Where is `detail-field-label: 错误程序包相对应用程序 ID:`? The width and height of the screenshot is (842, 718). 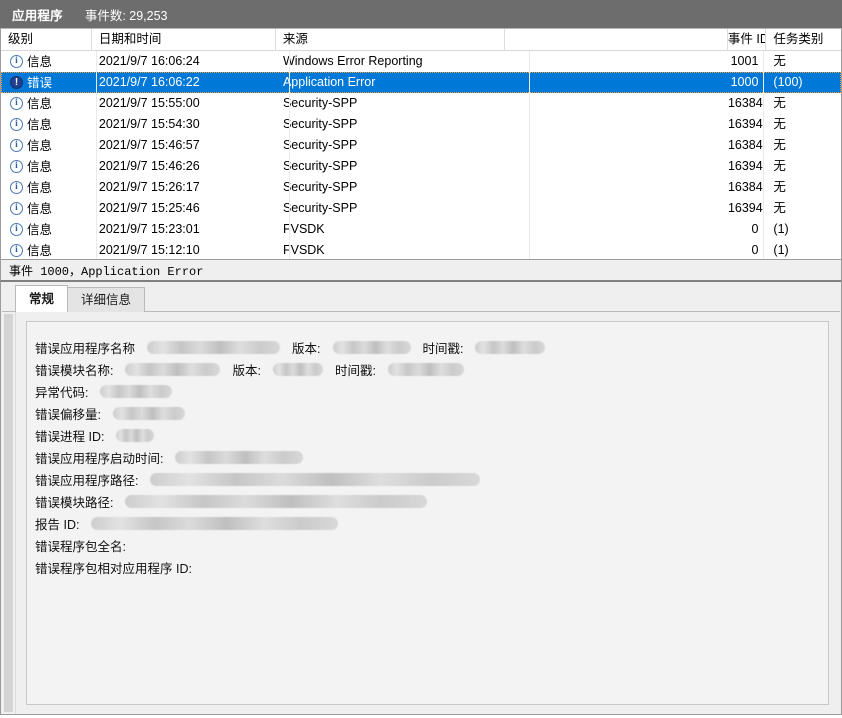 detail-field-label: 错误程序包相对应用程序 ID: is located at coordinates (113, 568).